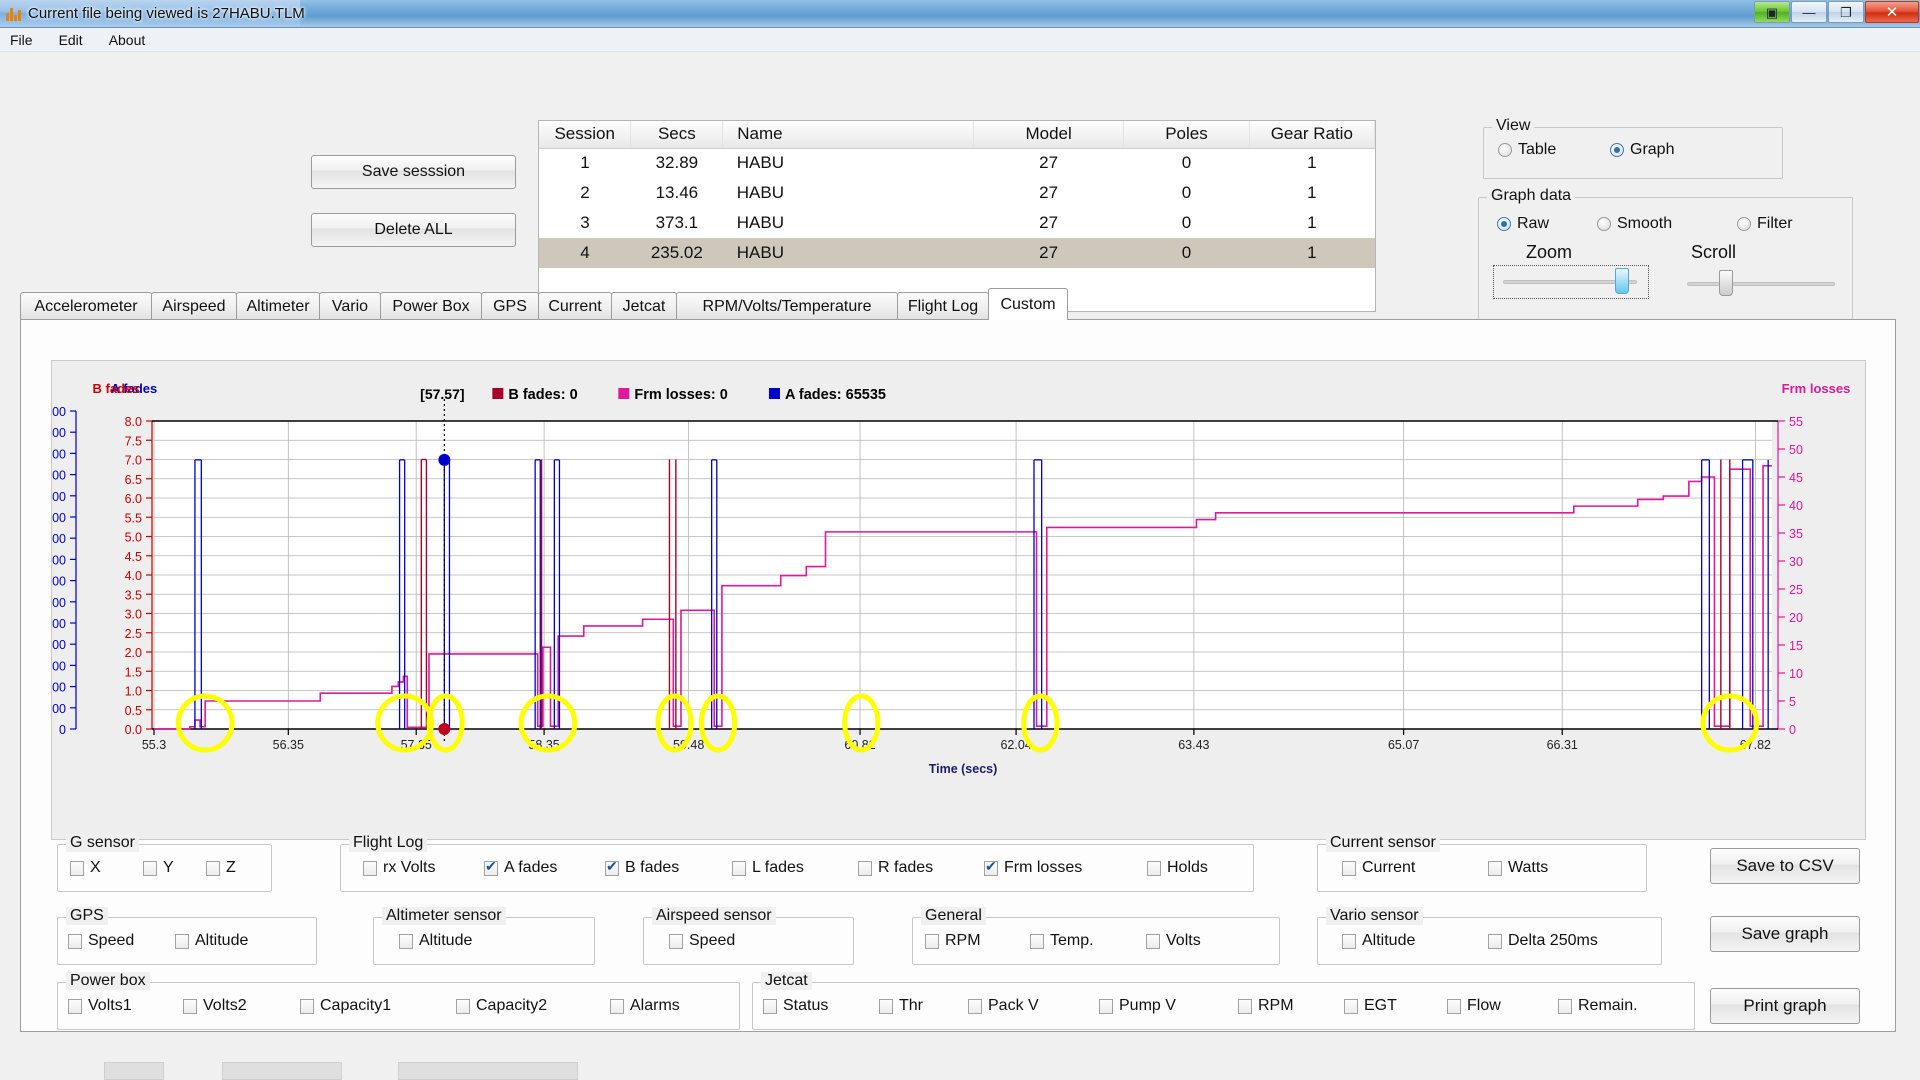 The height and width of the screenshot is (1080, 1920). What do you see at coordinates (1177, 868) in the screenshot?
I see `checkbox-flightlog-holds: Holds` at bounding box center [1177, 868].